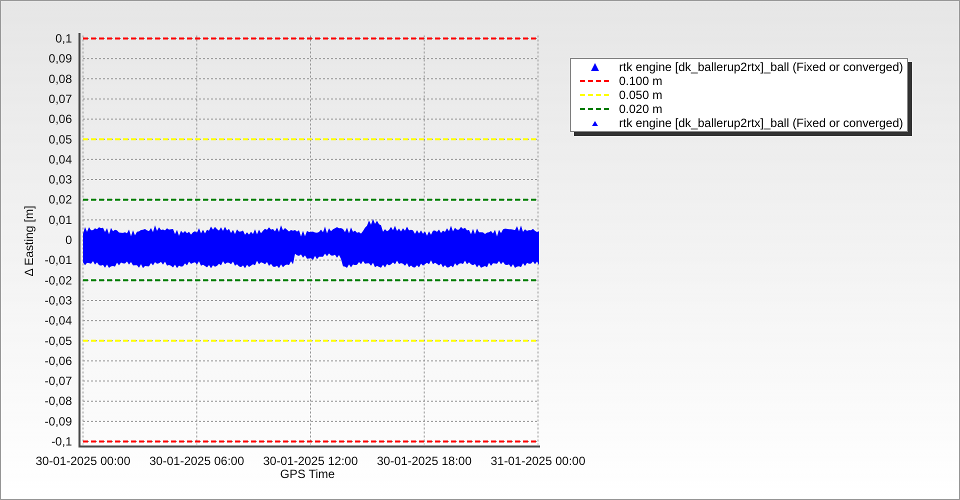  Describe the element at coordinates (60, 99) in the screenshot. I see `y-tick-label: 0,07` at that location.